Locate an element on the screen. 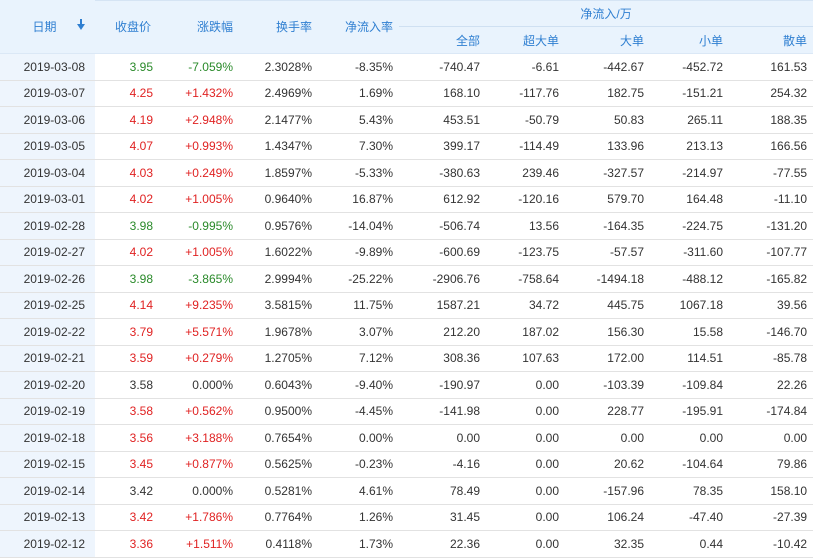 The width and height of the screenshot is (813, 558). header-close-price: 收盘价 is located at coordinates (126, 27).